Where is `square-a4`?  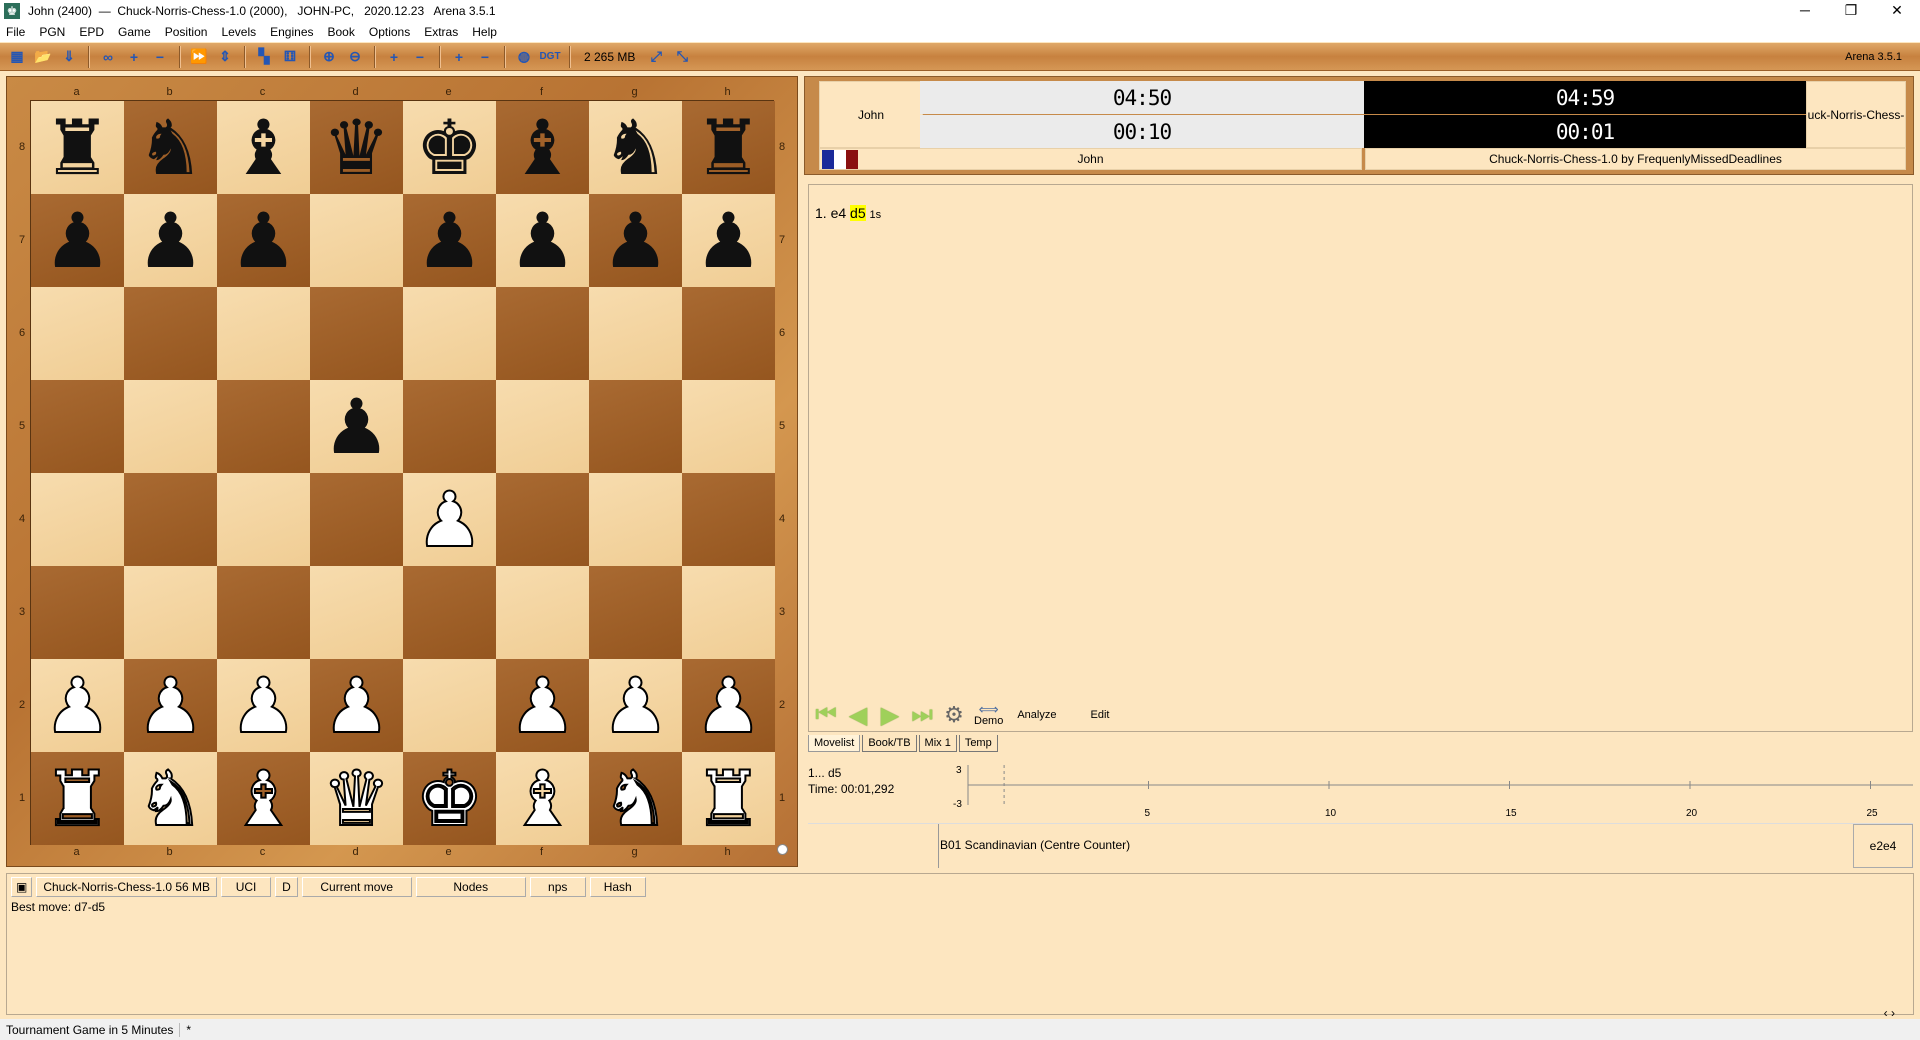 square-a4 is located at coordinates (77, 519).